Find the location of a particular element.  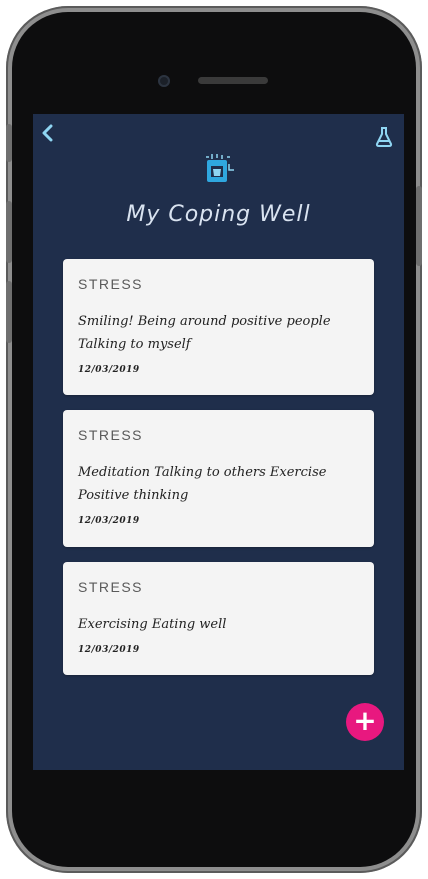

earpiece-speaker is located at coordinates (233, 80).